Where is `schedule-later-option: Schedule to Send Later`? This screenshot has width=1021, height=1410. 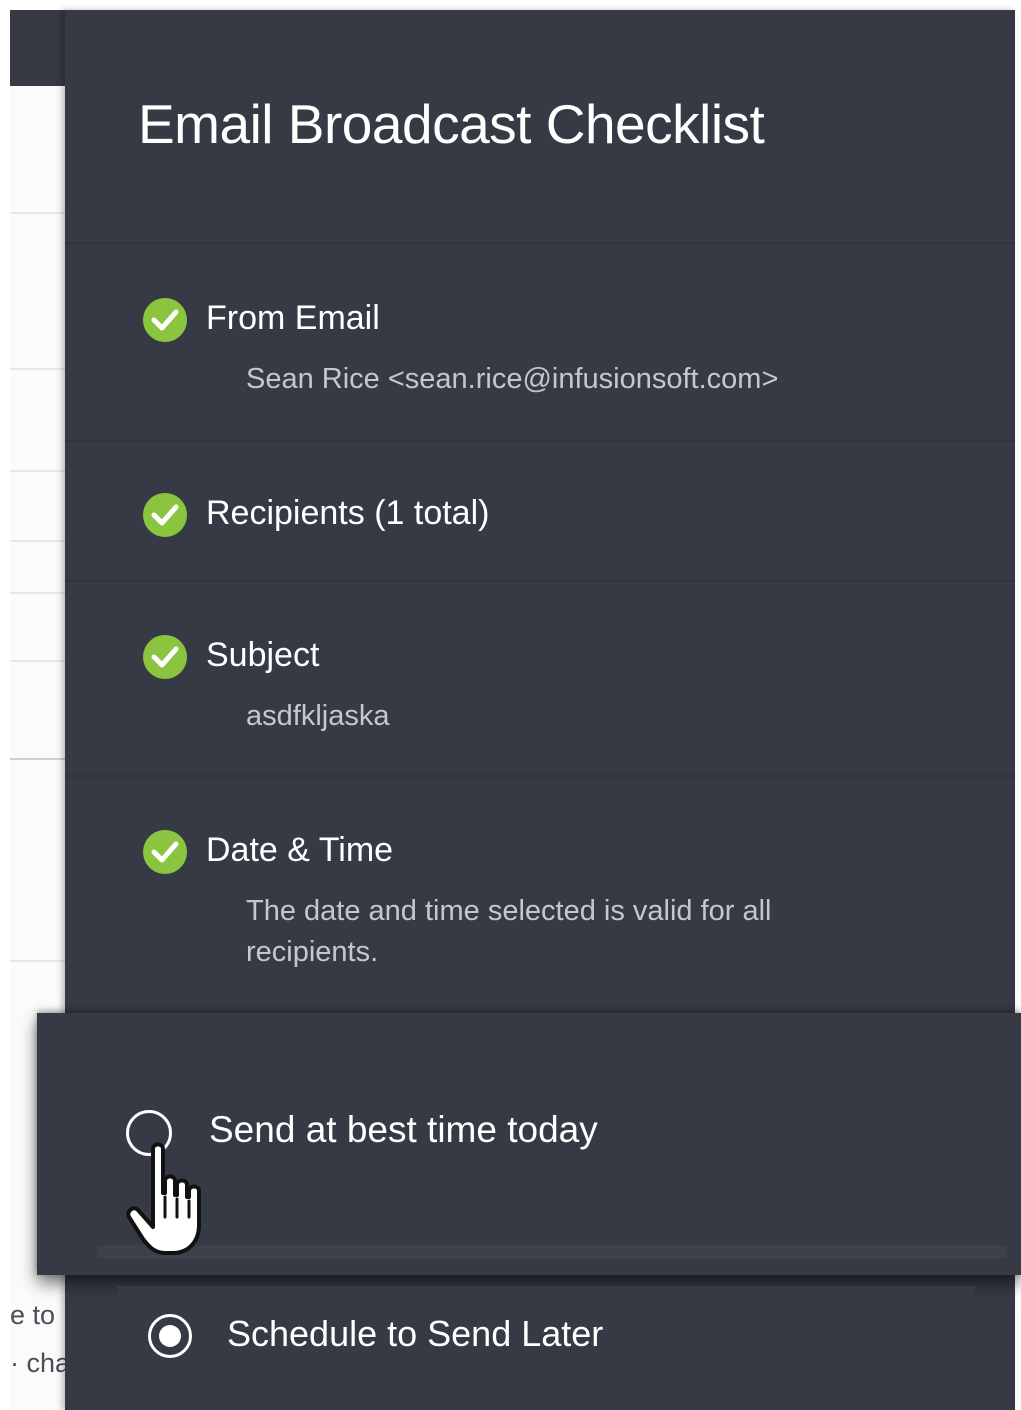
schedule-later-option: Schedule to Send Later is located at coordinates (546, 1348).